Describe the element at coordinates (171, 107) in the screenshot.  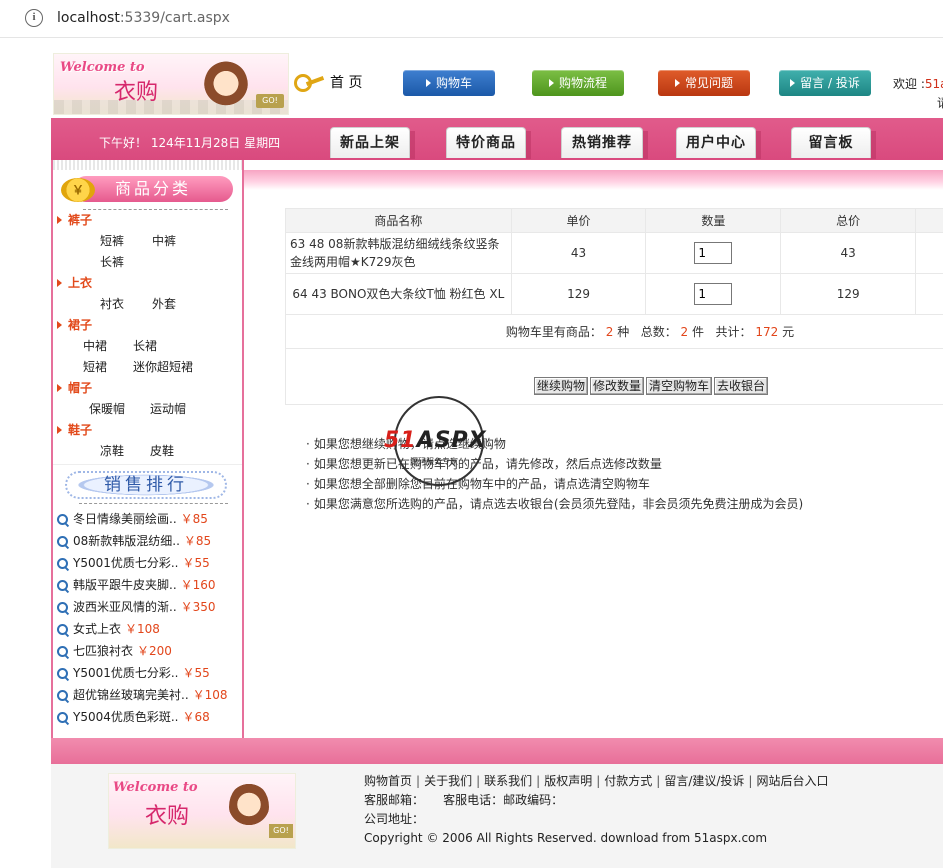
I see `city-skyline-decoration` at that location.